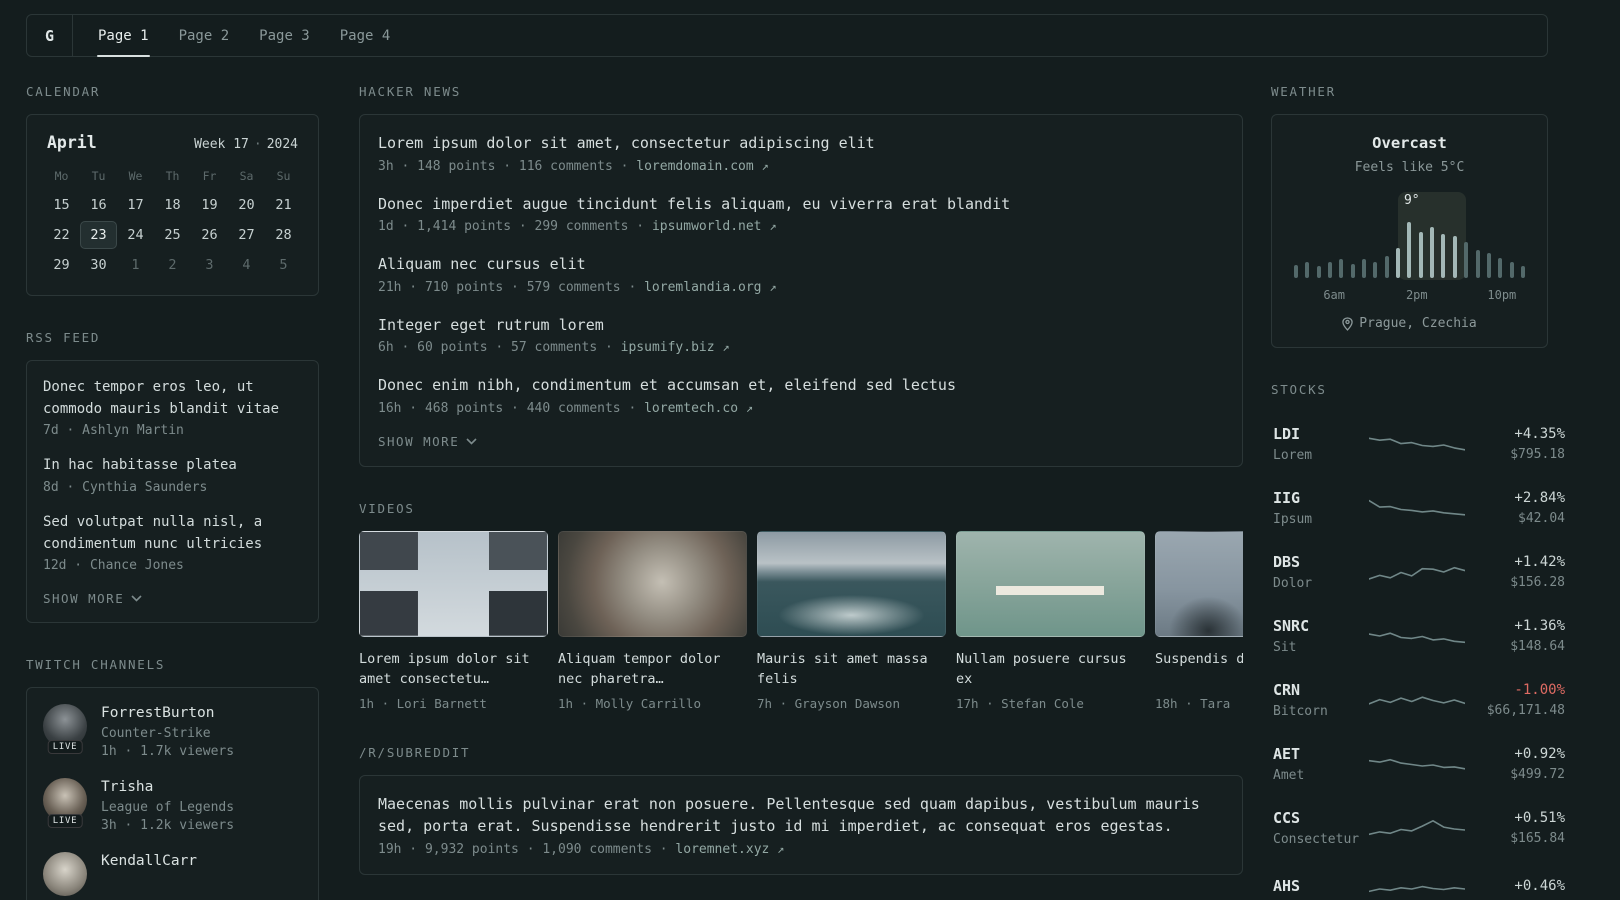 The width and height of the screenshot is (1620, 900). What do you see at coordinates (72, 142) in the screenshot?
I see `calendar-month: April` at bounding box center [72, 142].